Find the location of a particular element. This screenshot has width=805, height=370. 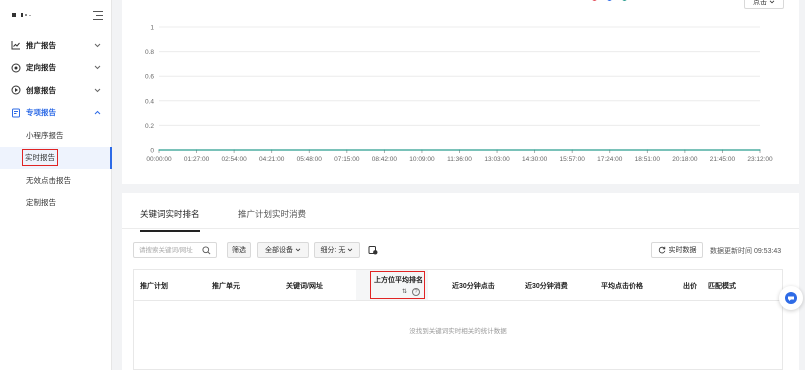

sidebar-subitem-realtime-report: 实时报告 is located at coordinates (56, 157).